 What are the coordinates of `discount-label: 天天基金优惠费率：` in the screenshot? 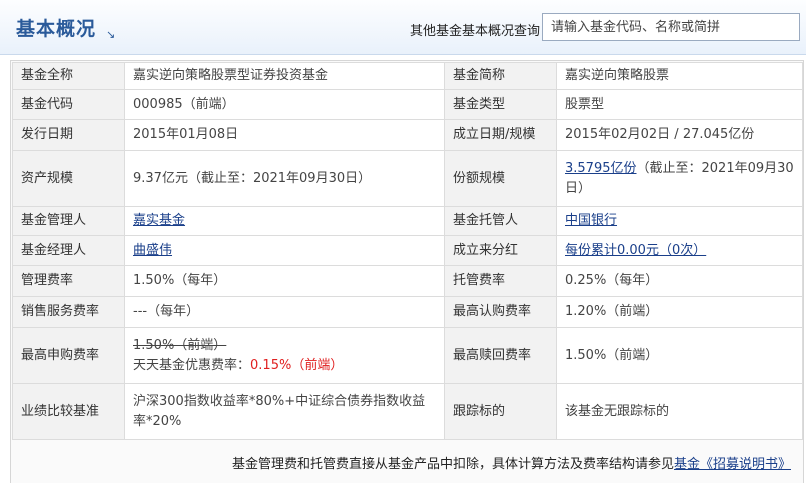 It's located at (192, 365).